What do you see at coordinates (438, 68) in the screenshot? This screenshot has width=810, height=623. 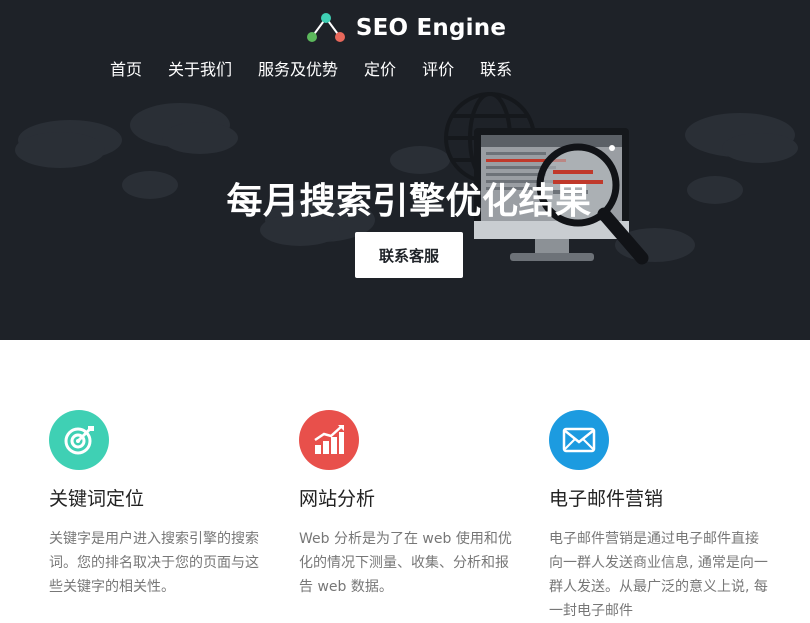 I see `nav-item-reviews: 评价` at bounding box center [438, 68].